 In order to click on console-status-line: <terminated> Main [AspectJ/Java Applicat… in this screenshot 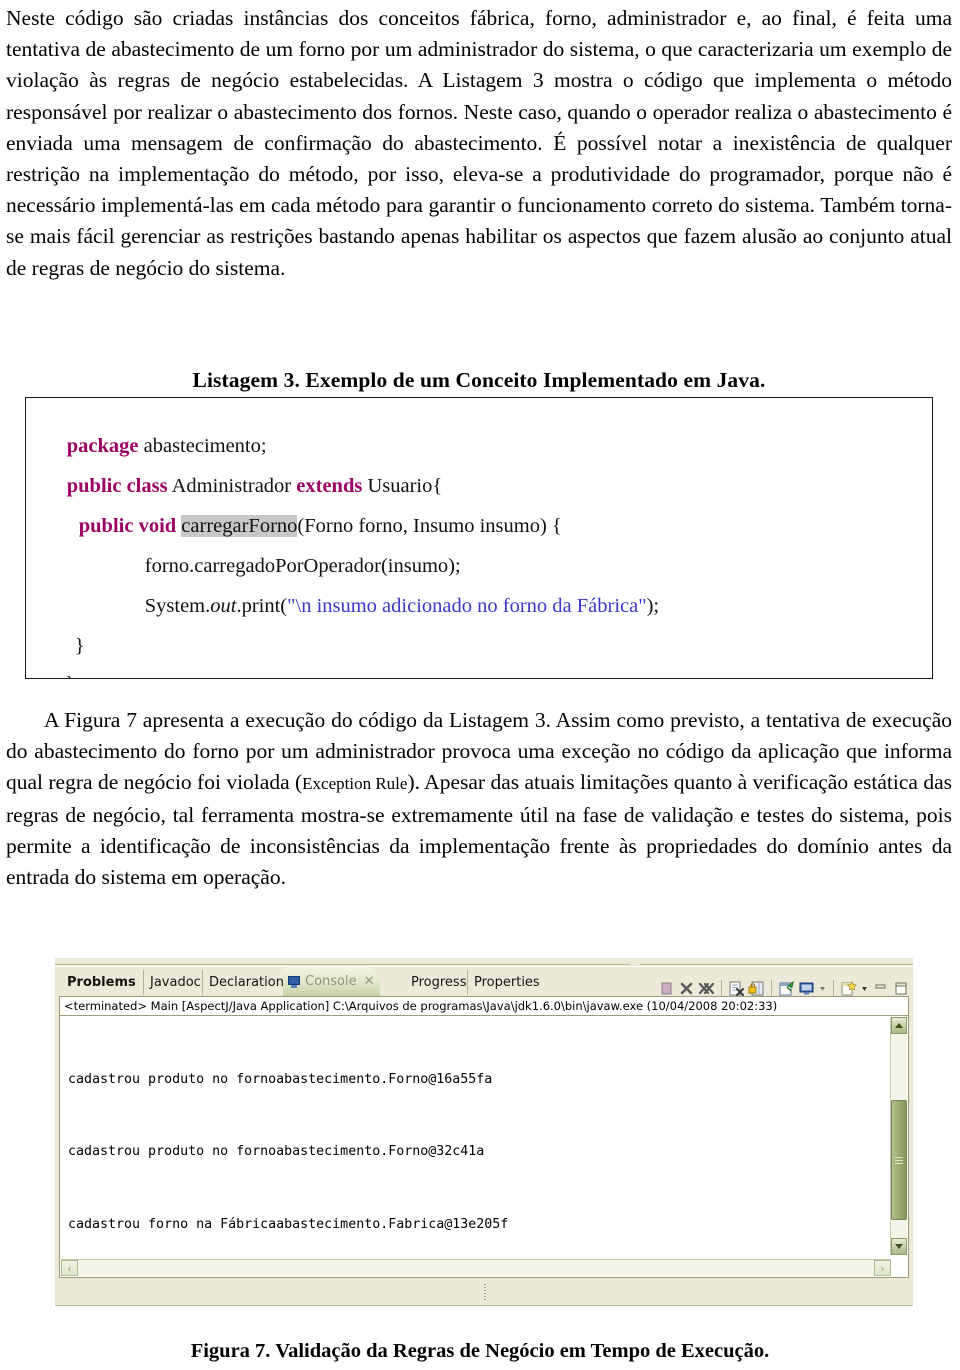, I will do `click(484, 1006)`.